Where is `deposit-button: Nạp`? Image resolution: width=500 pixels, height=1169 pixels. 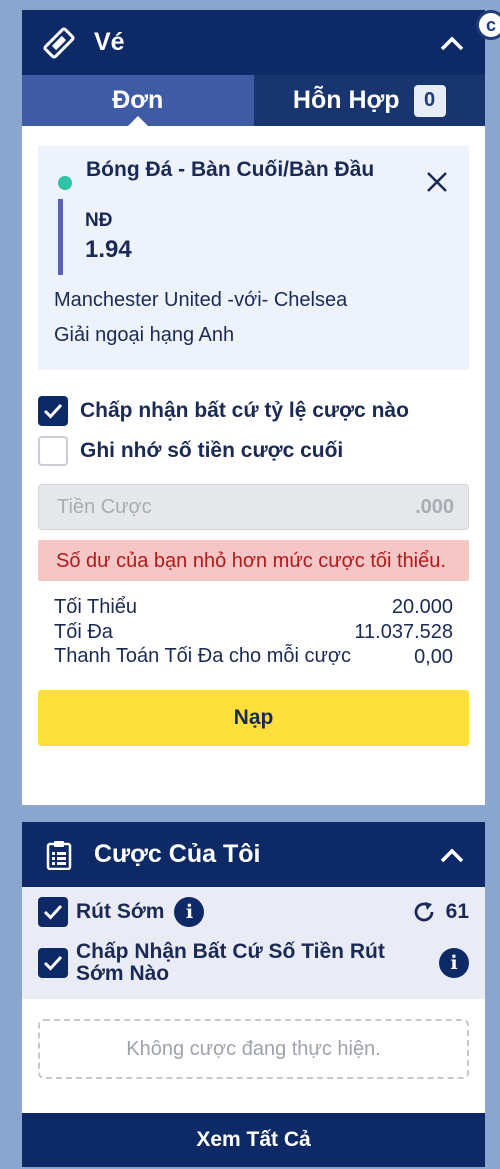 deposit-button: Nạp is located at coordinates (253, 718).